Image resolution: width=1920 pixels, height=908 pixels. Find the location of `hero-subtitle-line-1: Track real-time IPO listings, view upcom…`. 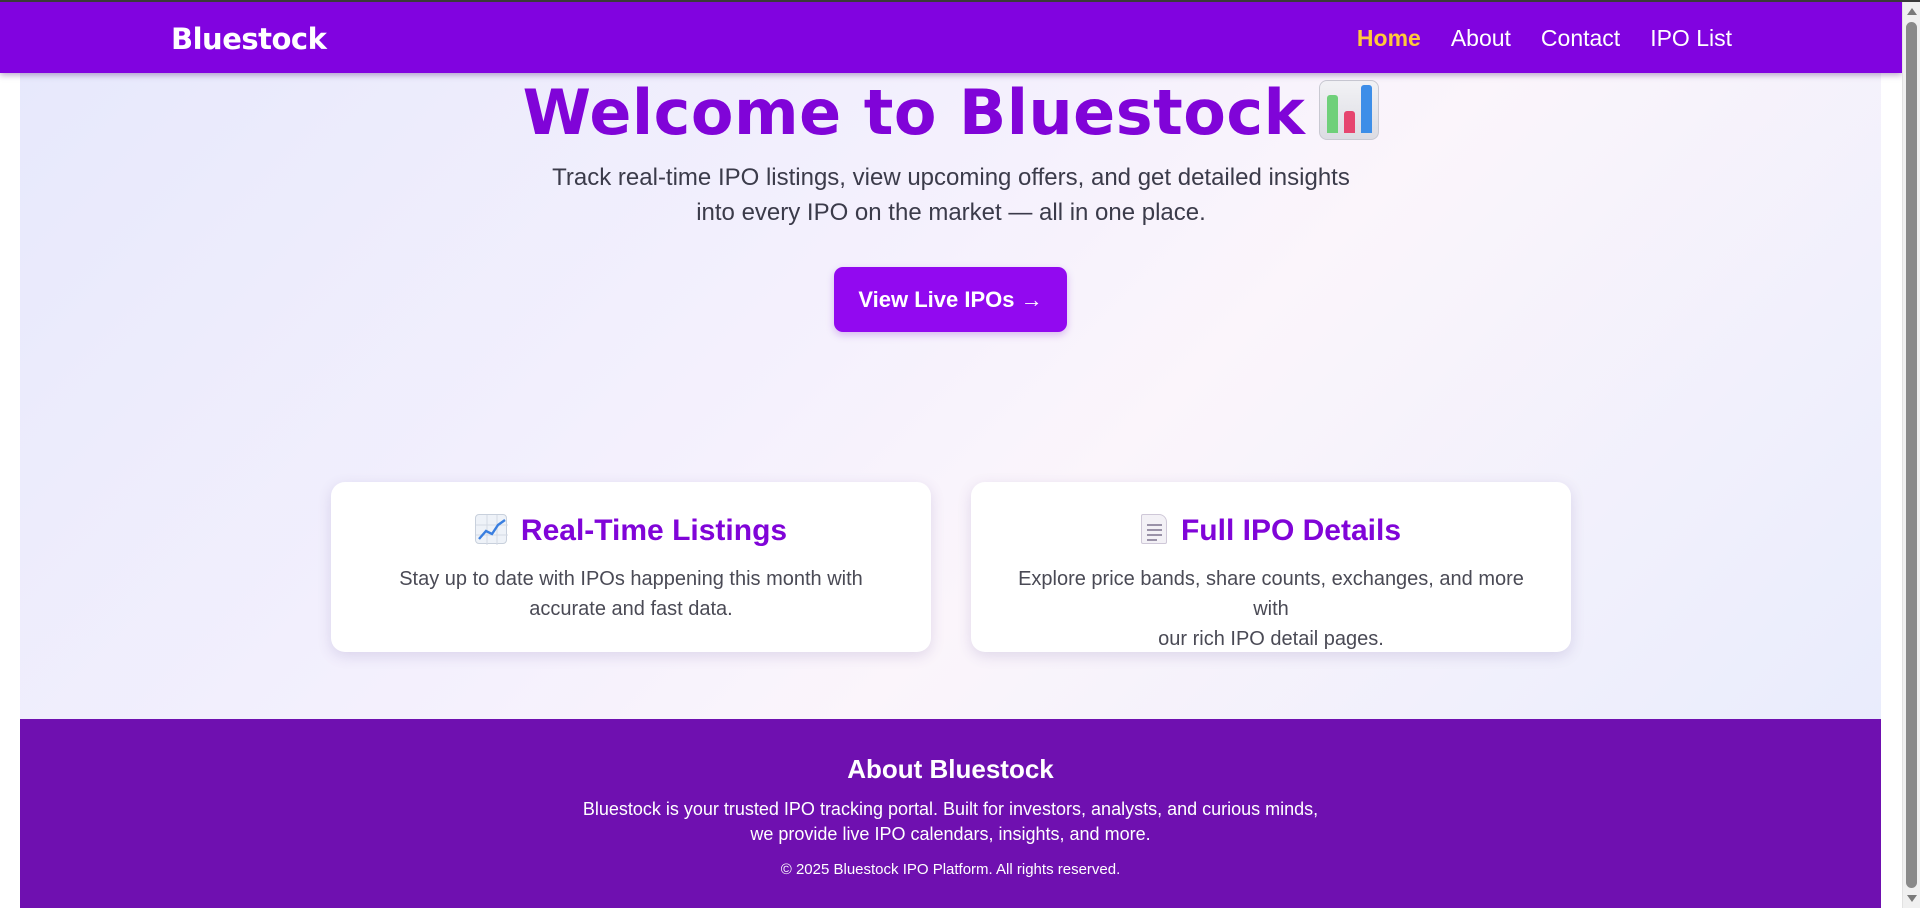

hero-subtitle-line-1: Track real-time IPO listings, view upcom… is located at coordinates (951, 177).